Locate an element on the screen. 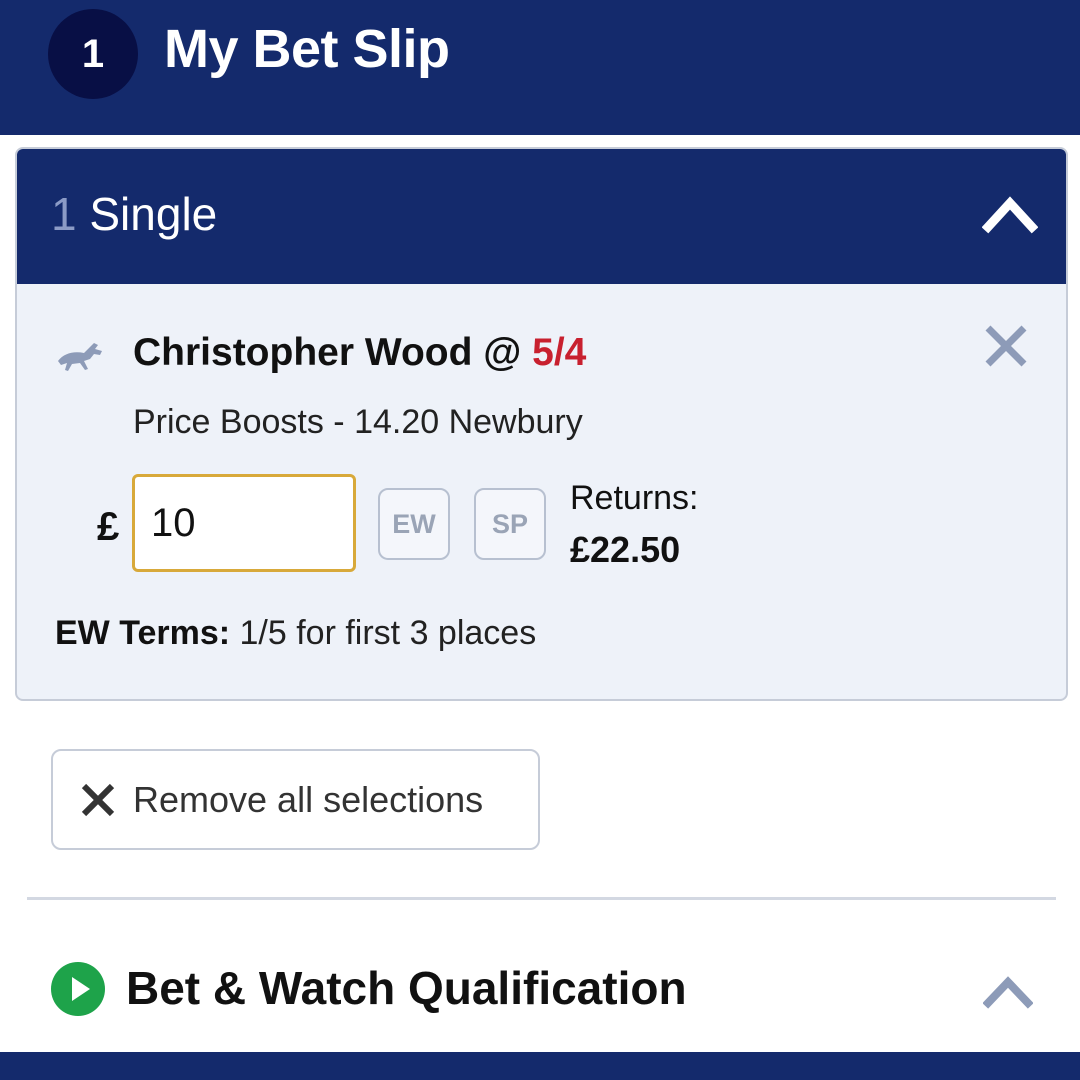 Image resolution: width=1080 pixels, height=1080 pixels. stake-input is located at coordinates (244, 523).